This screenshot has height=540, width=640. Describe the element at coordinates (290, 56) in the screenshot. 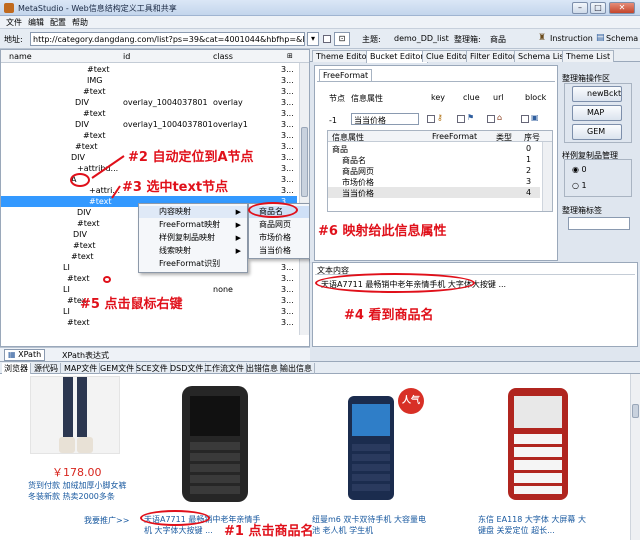

I see `col-chooser-icon: ⊞` at that location.